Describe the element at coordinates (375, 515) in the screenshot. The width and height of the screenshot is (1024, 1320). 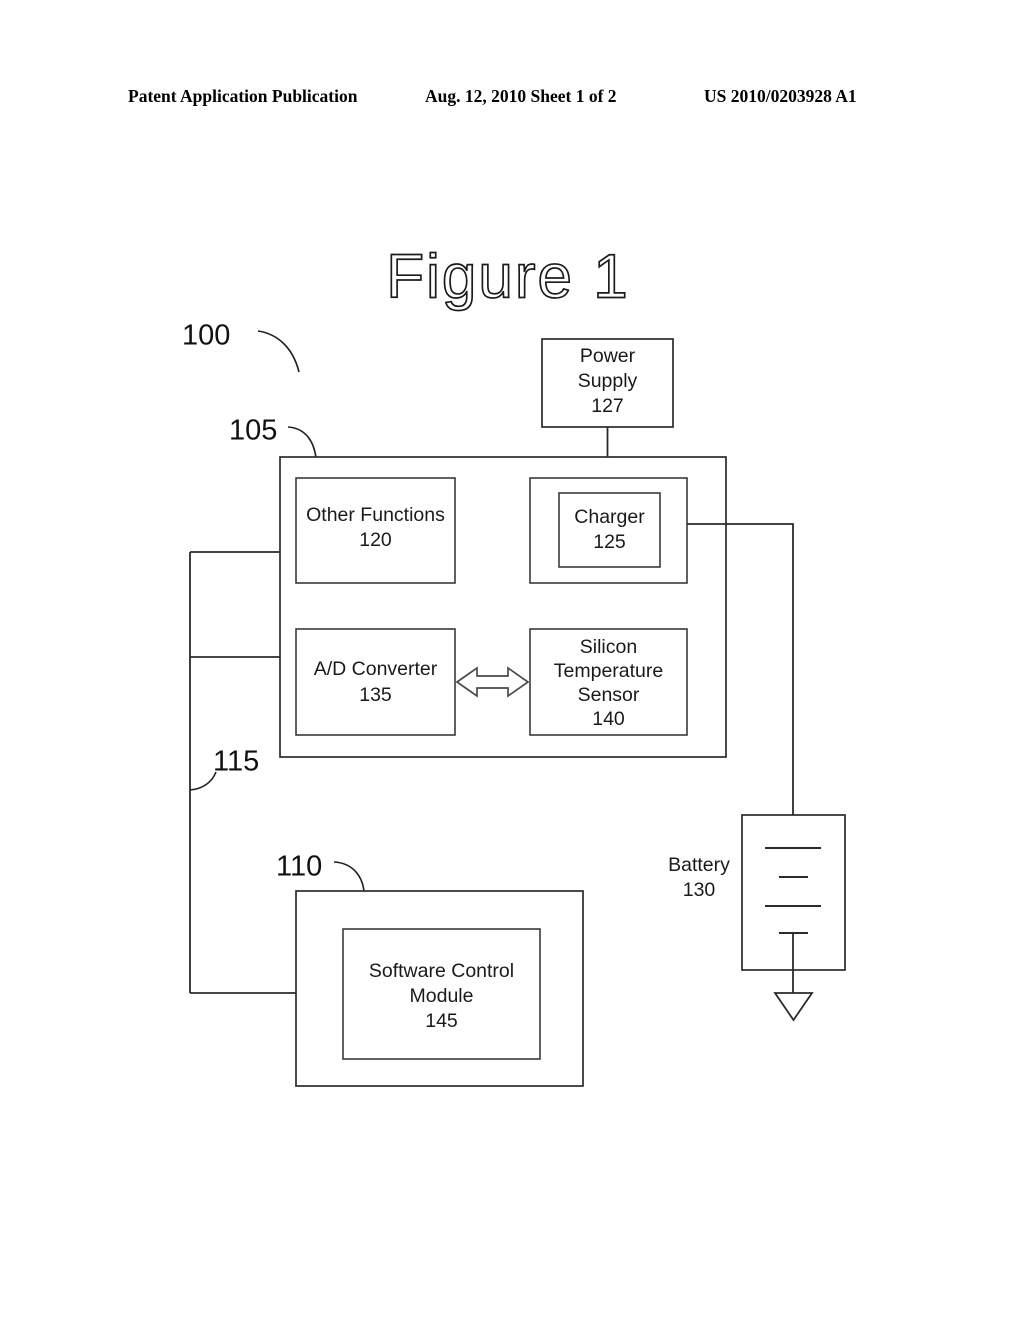
I see `other-functions-line1: Other Functions` at that location.